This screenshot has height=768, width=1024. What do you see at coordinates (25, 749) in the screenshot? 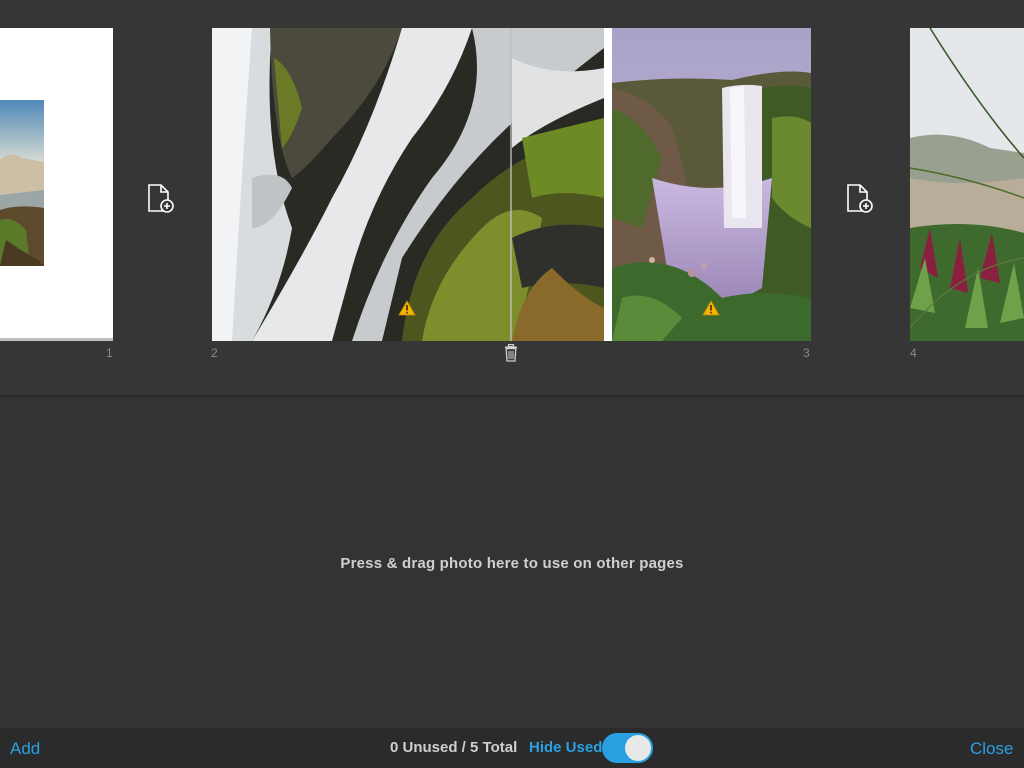
I see `add-button: Add` at bounding box center [25, 749].